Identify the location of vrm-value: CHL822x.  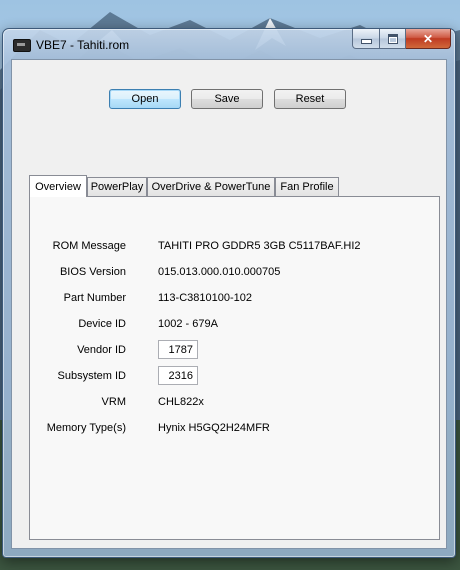
(181, 402).